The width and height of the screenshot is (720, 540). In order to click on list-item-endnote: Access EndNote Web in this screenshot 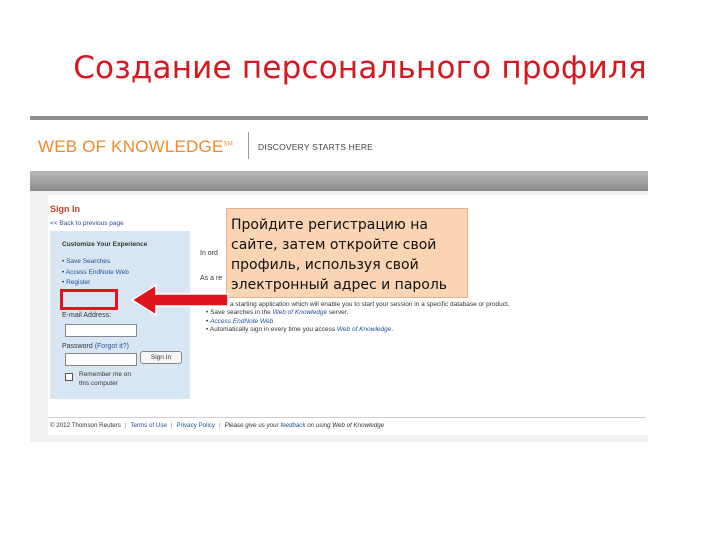, I will do `click(95, 273)`.